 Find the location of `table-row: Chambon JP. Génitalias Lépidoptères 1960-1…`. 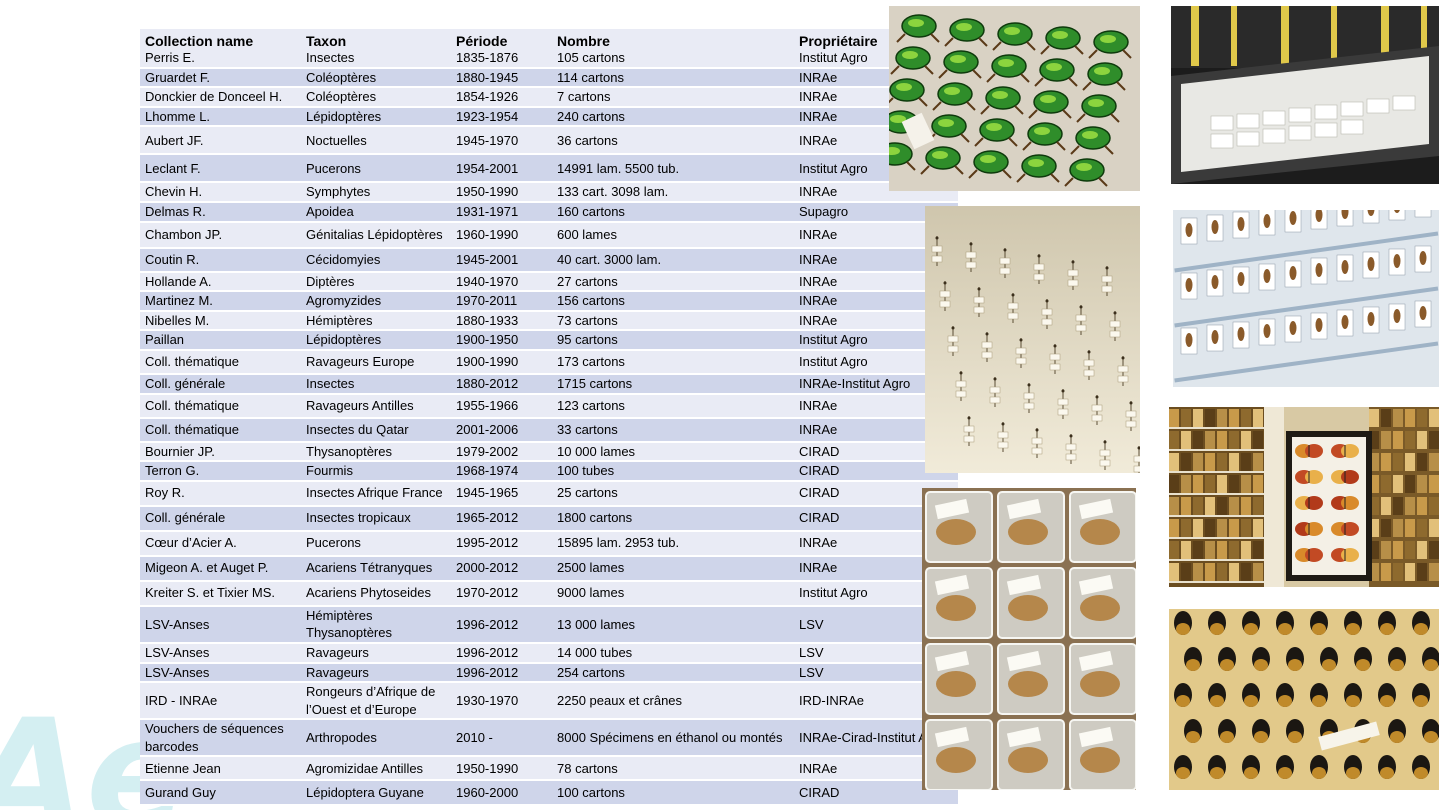

table-row: Chambon JP. Génitalias Lépidoptères 1960-1… is located at coordinates (549, 235).